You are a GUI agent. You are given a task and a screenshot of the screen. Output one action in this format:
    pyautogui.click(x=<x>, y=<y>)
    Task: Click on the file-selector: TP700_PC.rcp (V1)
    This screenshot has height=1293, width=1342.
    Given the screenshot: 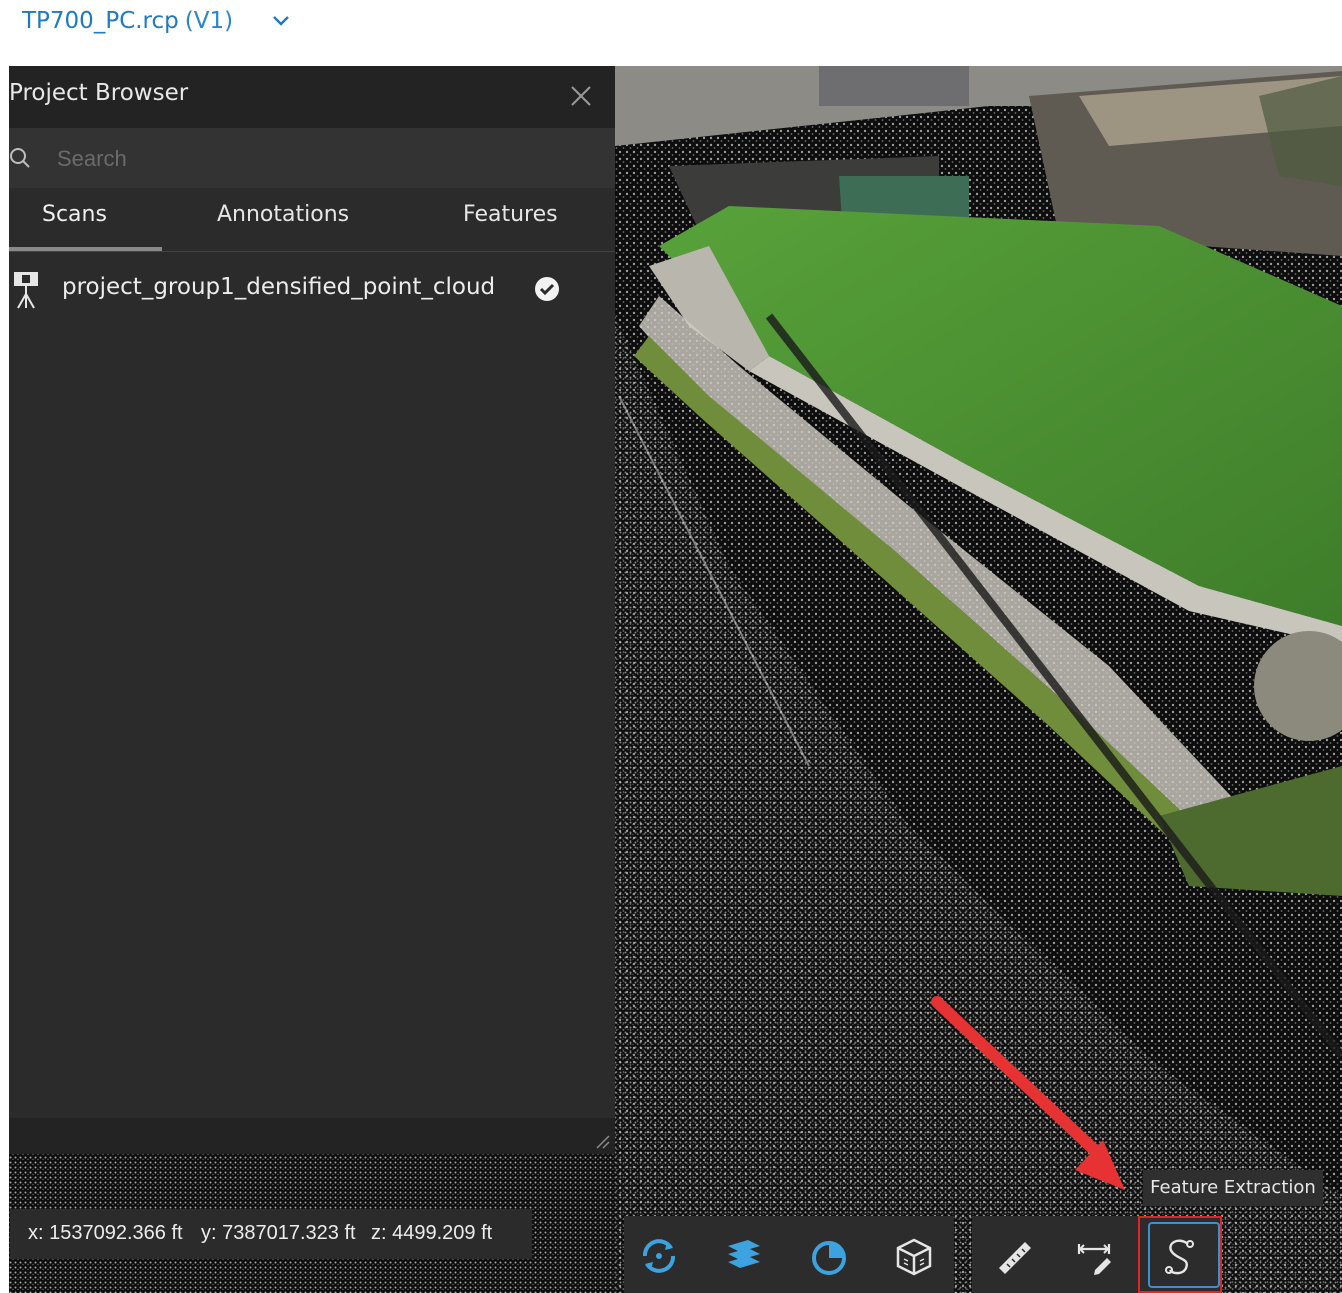 What is the action you would take?
    pyautogui.click(x=155, y=21)
    